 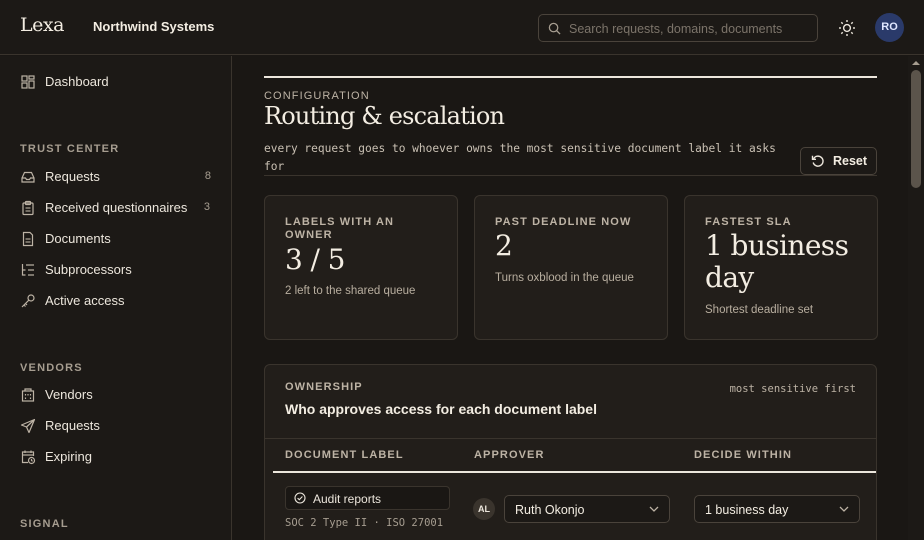 I want to click on user-avatar: RO, so click(x=889, y=27).